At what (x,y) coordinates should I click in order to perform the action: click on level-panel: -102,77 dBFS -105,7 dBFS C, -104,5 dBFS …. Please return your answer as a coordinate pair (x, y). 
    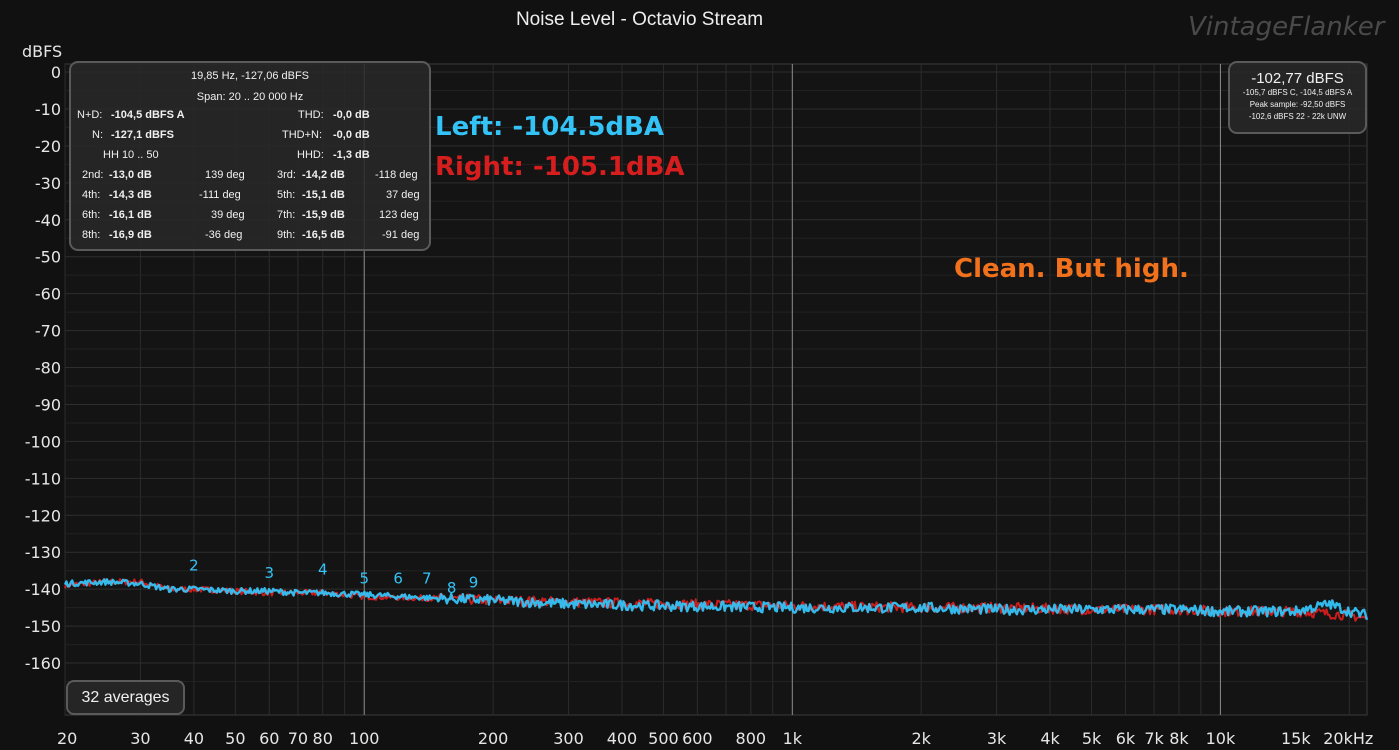
    Looking at the image, I should click on (1297, 97).